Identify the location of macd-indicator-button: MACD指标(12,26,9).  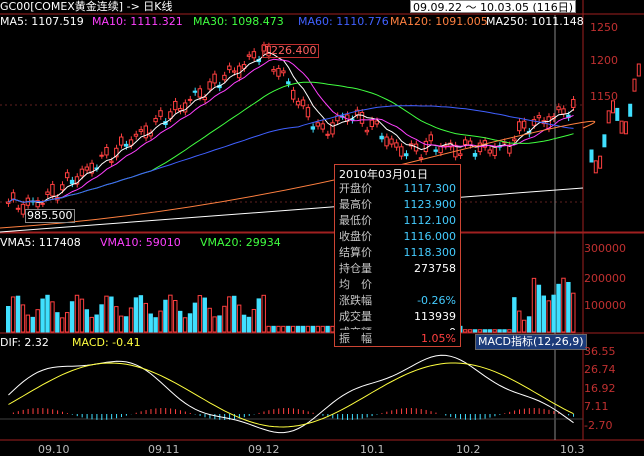
(531, 342).